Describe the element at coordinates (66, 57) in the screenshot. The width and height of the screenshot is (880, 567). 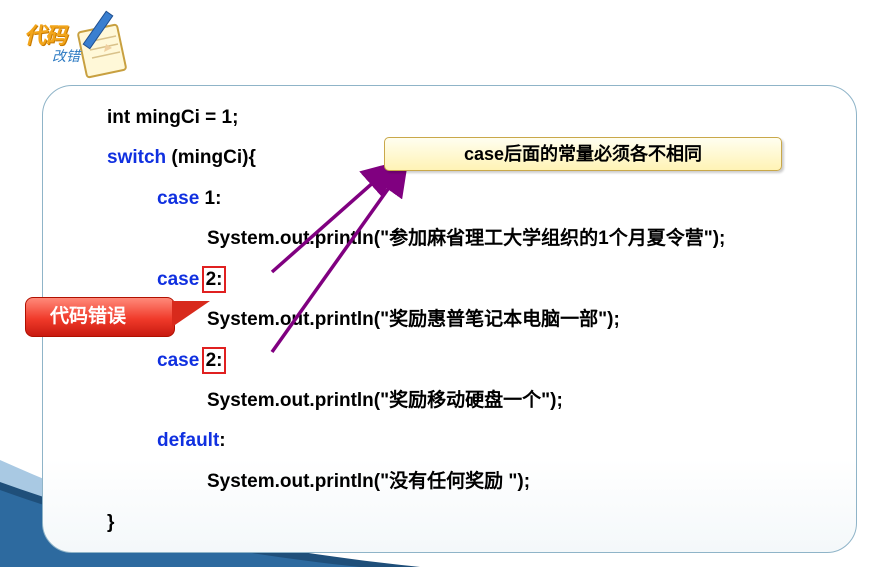
I see `logo-subtitle: 改错` at that location.